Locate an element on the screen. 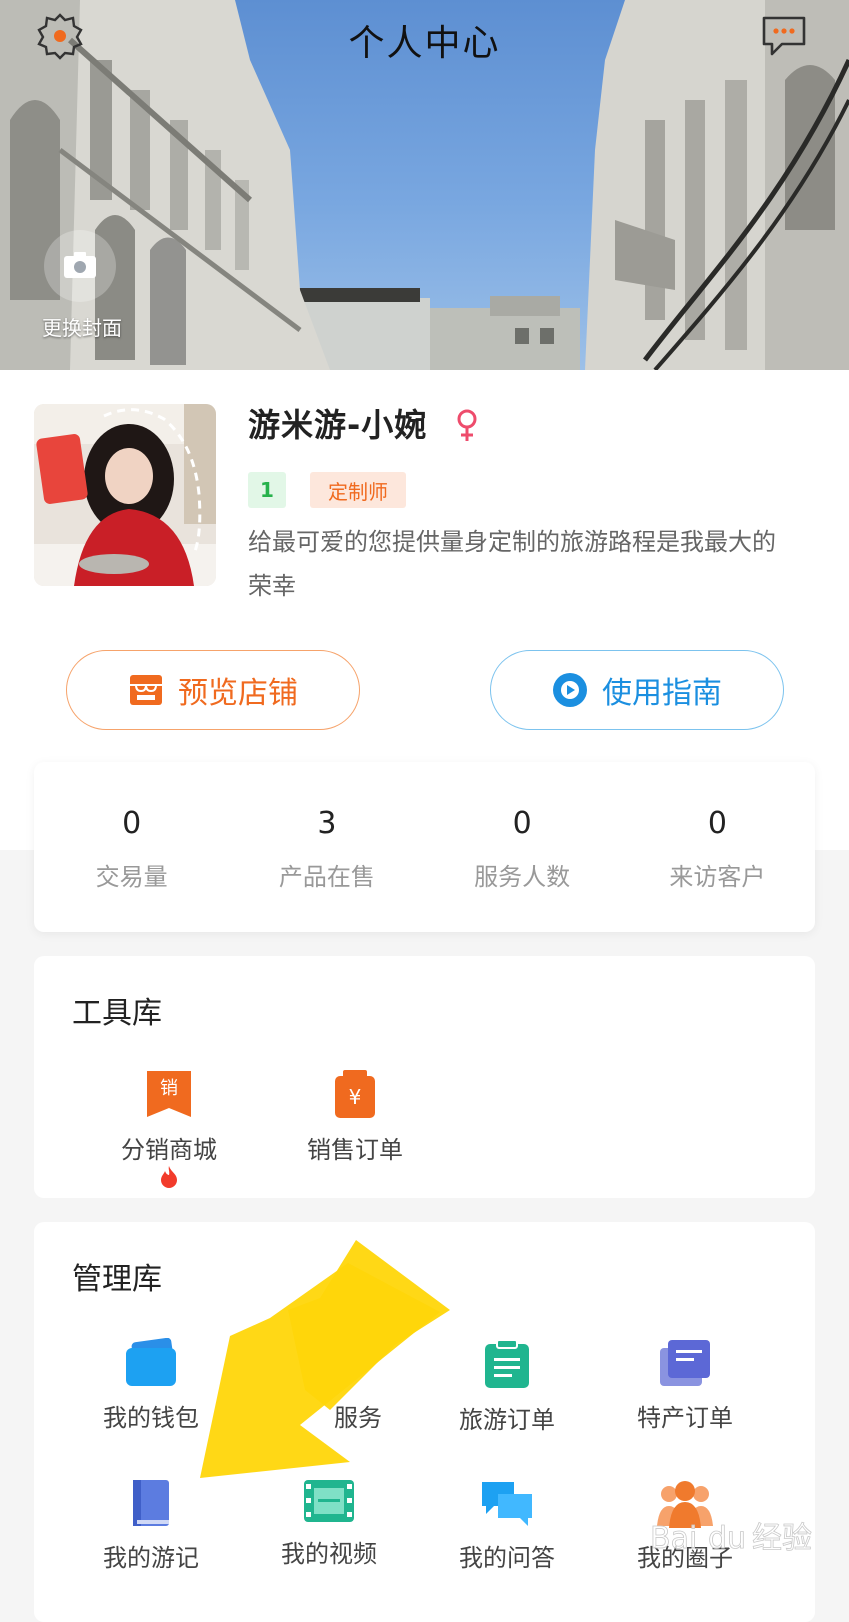 The width and height of the screenshot is (849, 1622). page-title: 个人中心 is located at coordinates (424, 43).